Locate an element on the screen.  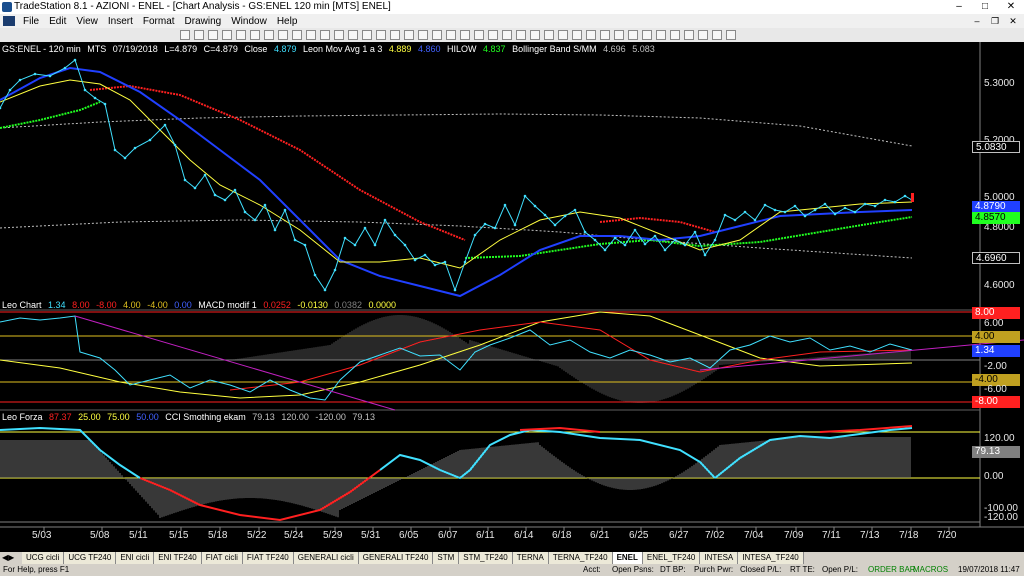
tab-intesa-tf240: INTESA_TF240 is located at coordinates (771, 558).